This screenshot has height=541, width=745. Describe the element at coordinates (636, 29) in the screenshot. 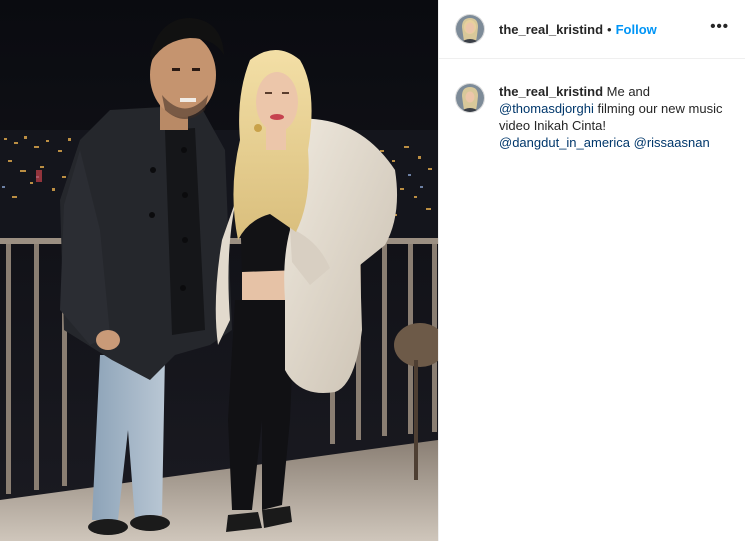

I see `follow-button: Follow` at that location.